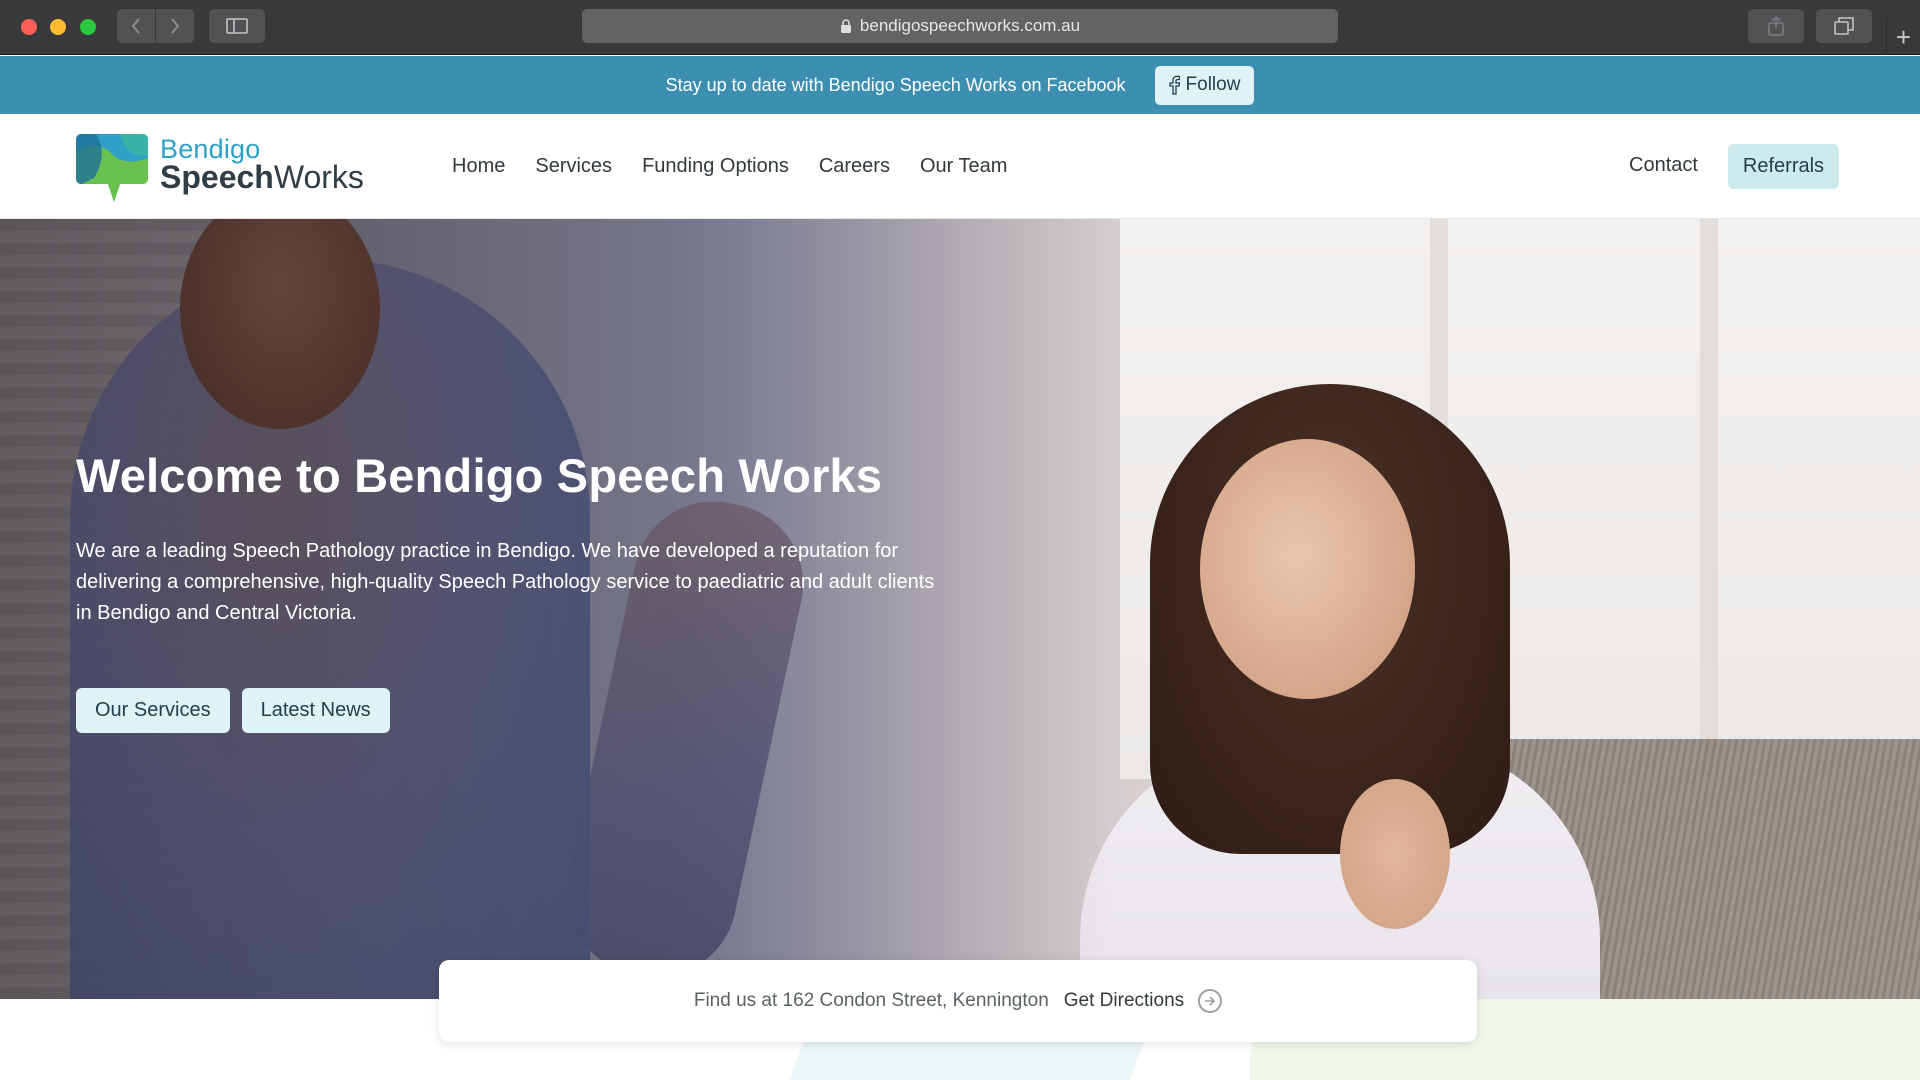 The image size is (1920, 1080). I want to click on speech-bubble-logo-icon, so click(112, 168).